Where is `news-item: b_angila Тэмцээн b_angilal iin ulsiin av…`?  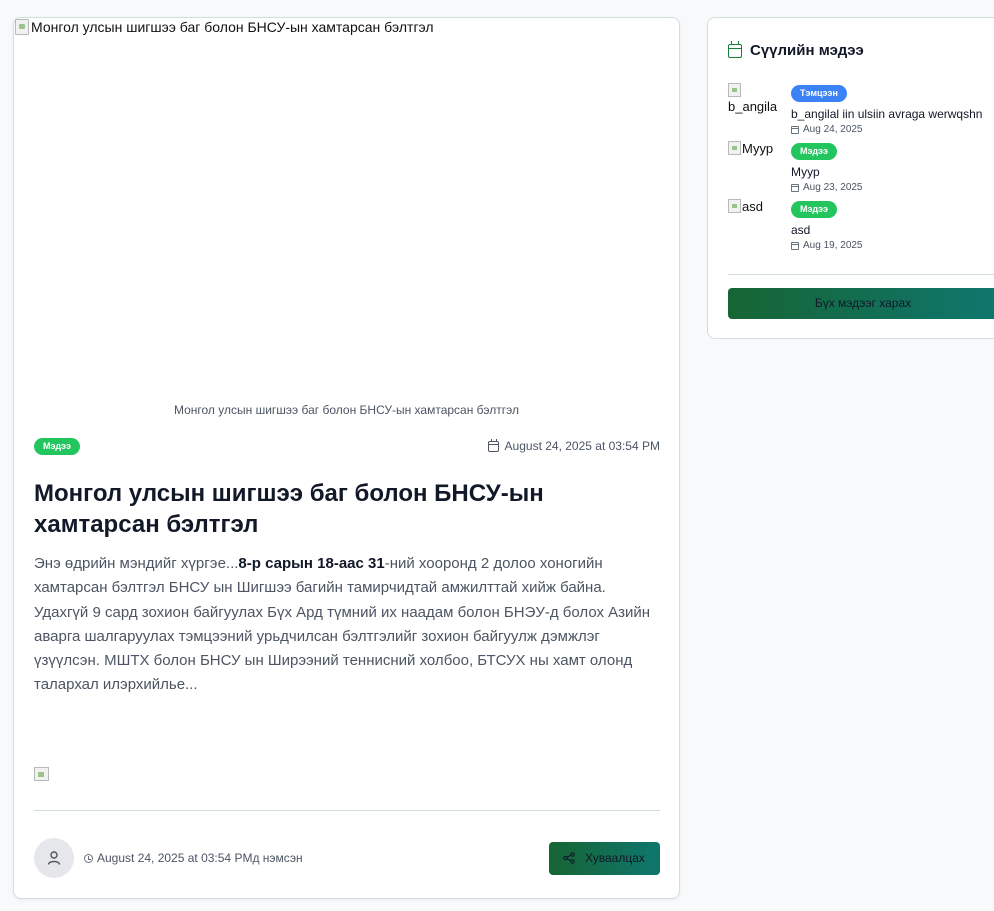
news-item: b_angila Тэмцээн b_angilal iin ulsiin av… is located at coordinates (861, 110).